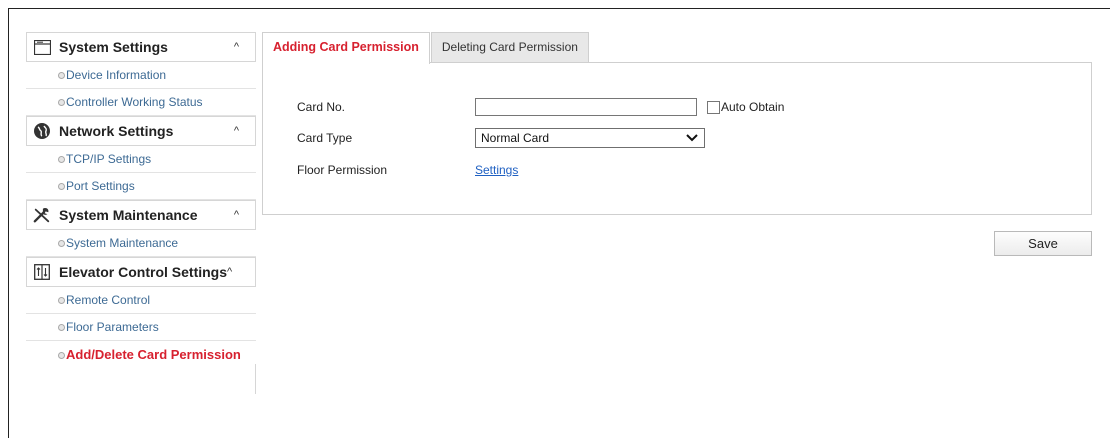  What do you see at coordinates (496, 170) in the screenshot?
I see `floor-permission-settings-link: Settings` at bounding box center [496, 170].